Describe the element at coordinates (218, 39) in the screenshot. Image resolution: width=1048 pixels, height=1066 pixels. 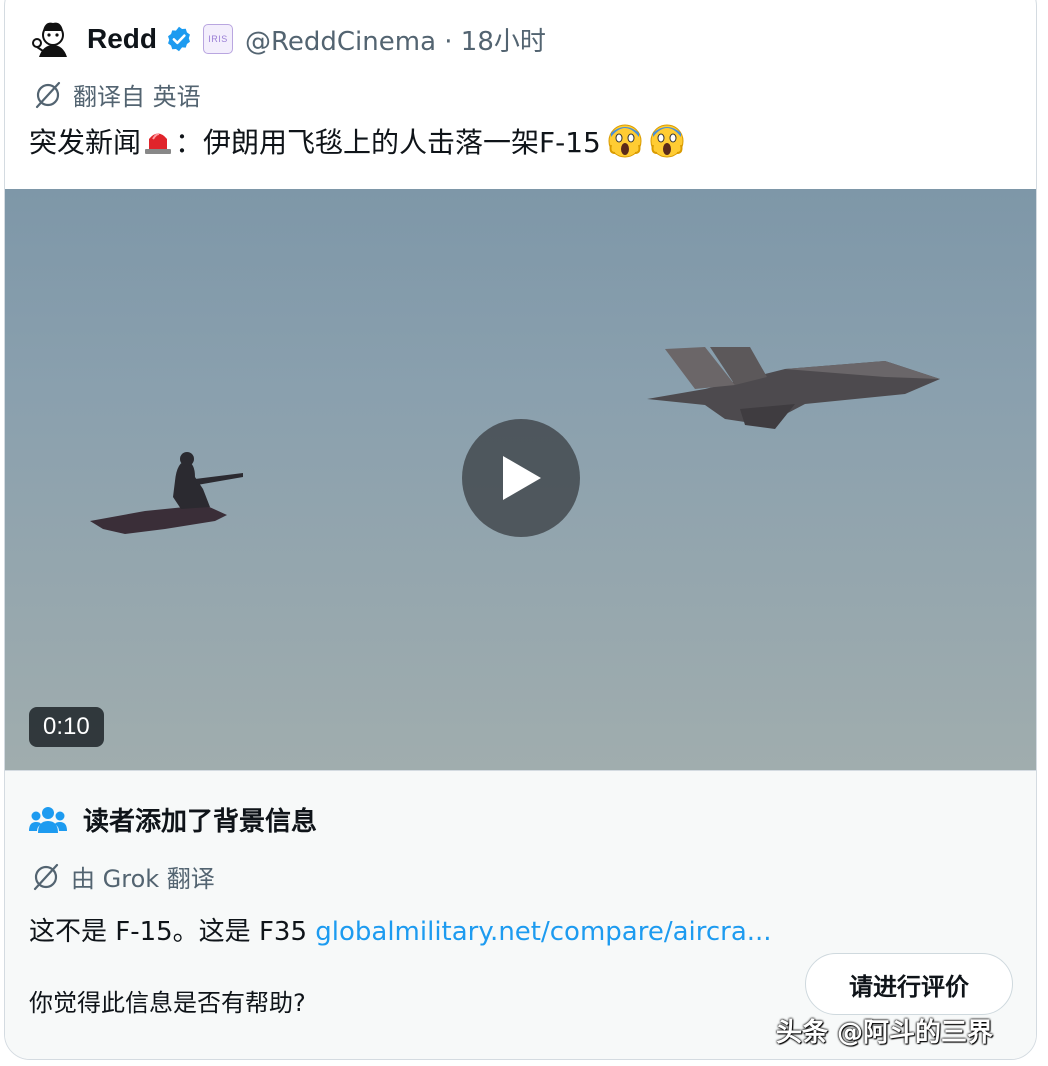
I see `affiliate-badge: IRIS` at that location.